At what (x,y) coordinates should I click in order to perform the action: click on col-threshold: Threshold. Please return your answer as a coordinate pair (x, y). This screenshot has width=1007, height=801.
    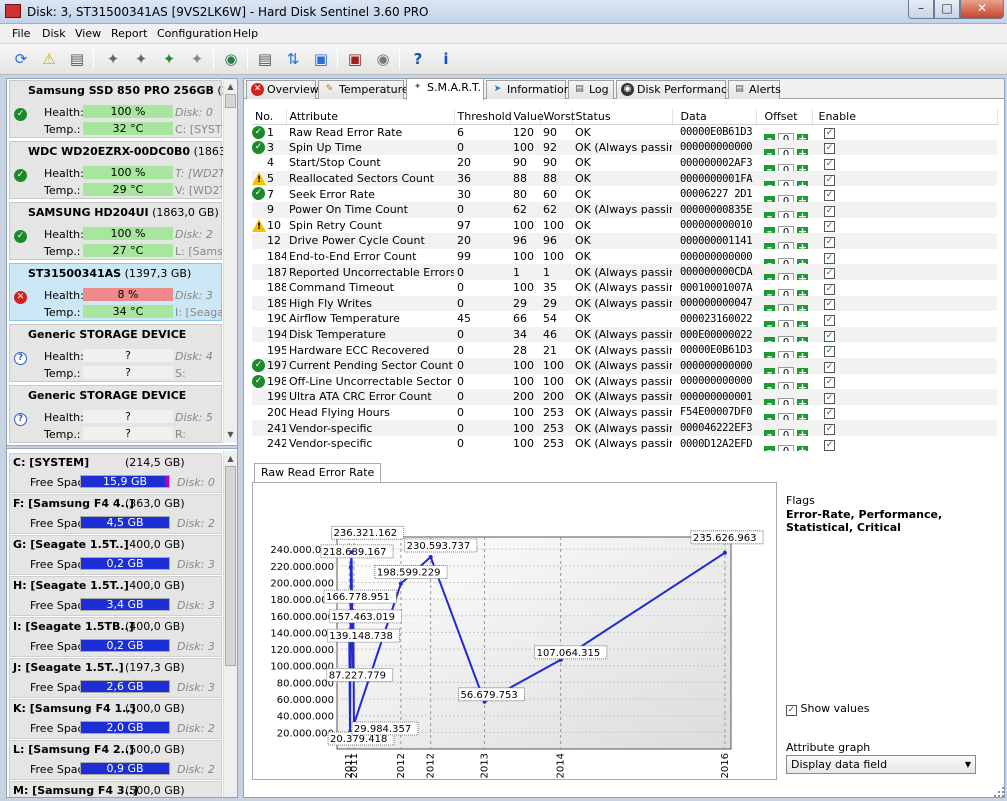
    Looking at the image, I should click on (483, 117).